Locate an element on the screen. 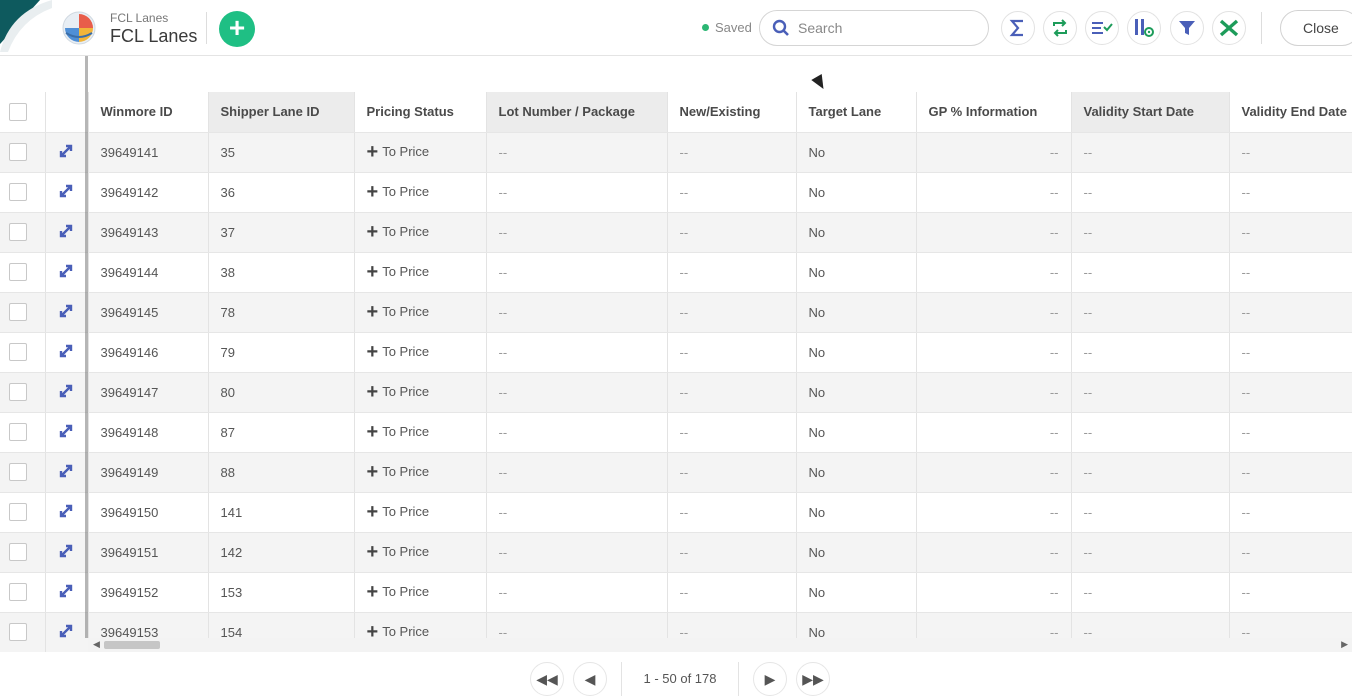  table-row: 39649148 87 + To Price -- -- No -- -- -- is located at coordinates (676, 432).